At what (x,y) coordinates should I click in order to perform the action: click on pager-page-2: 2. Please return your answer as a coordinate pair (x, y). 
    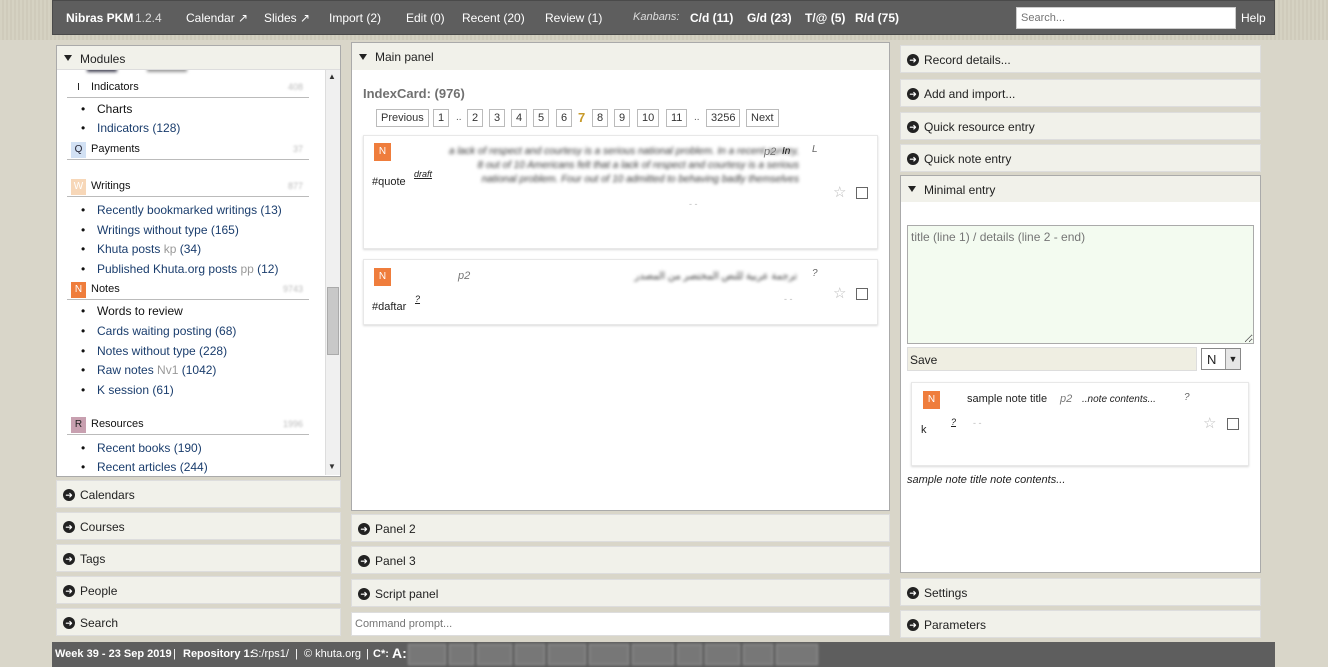
    Looking at the image, I should click on (475, 118).